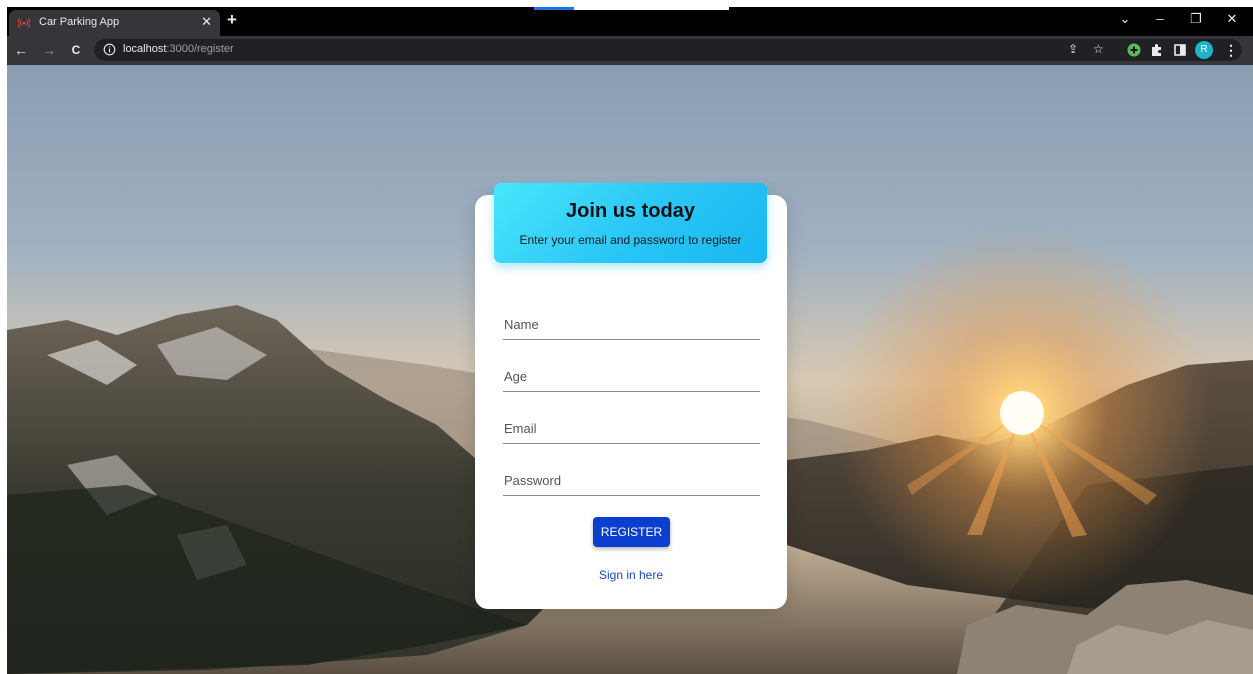  Describe the element at coordinates (1098, 49) in the screenshot. I see `bookmark-star-icon: ☆` at that location.